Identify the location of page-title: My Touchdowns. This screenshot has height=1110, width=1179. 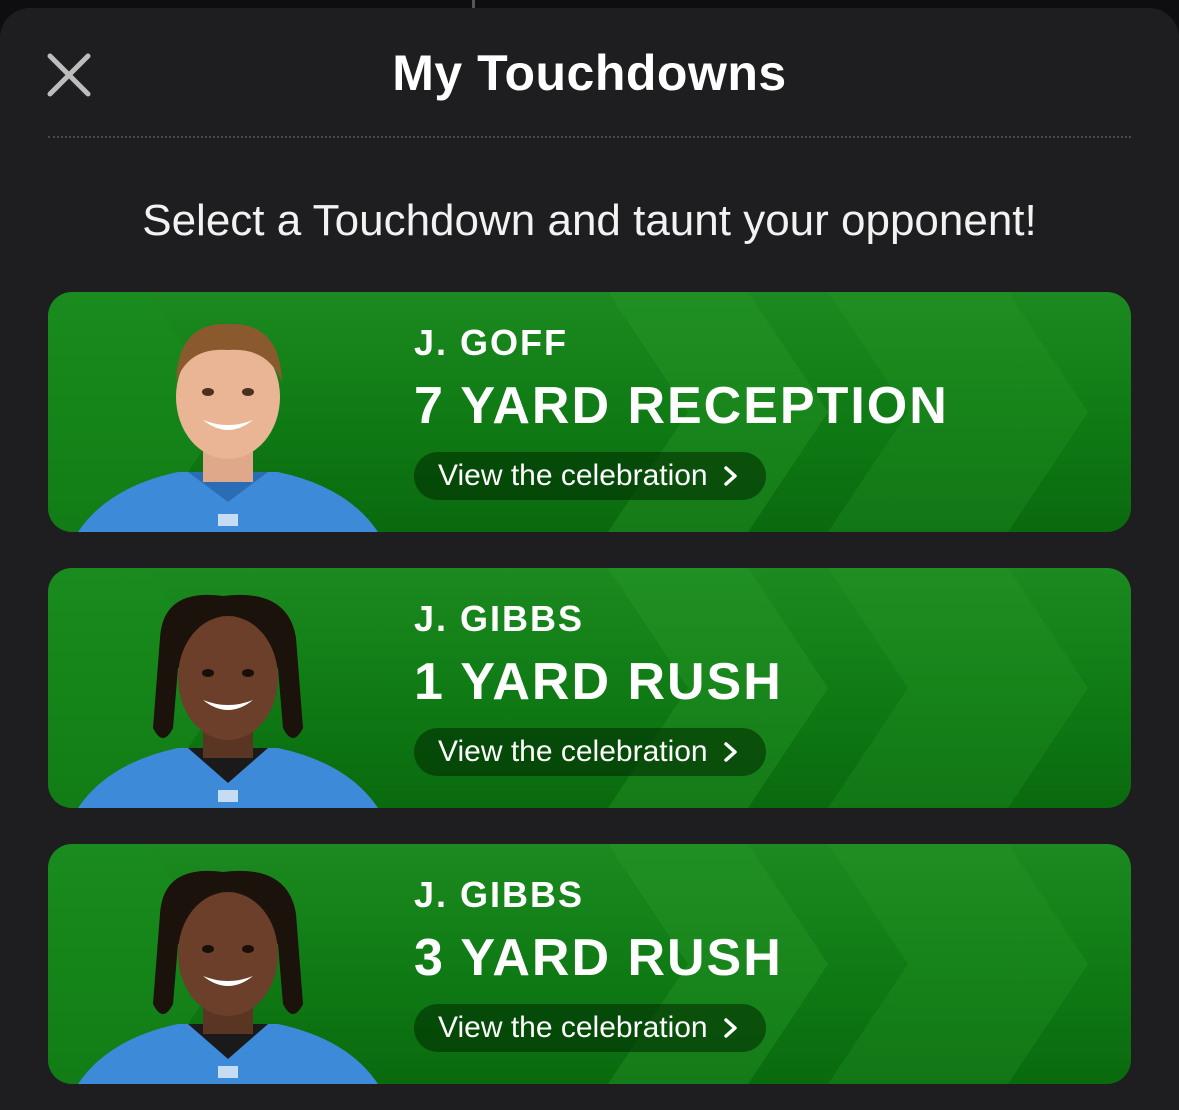
(589, 73).